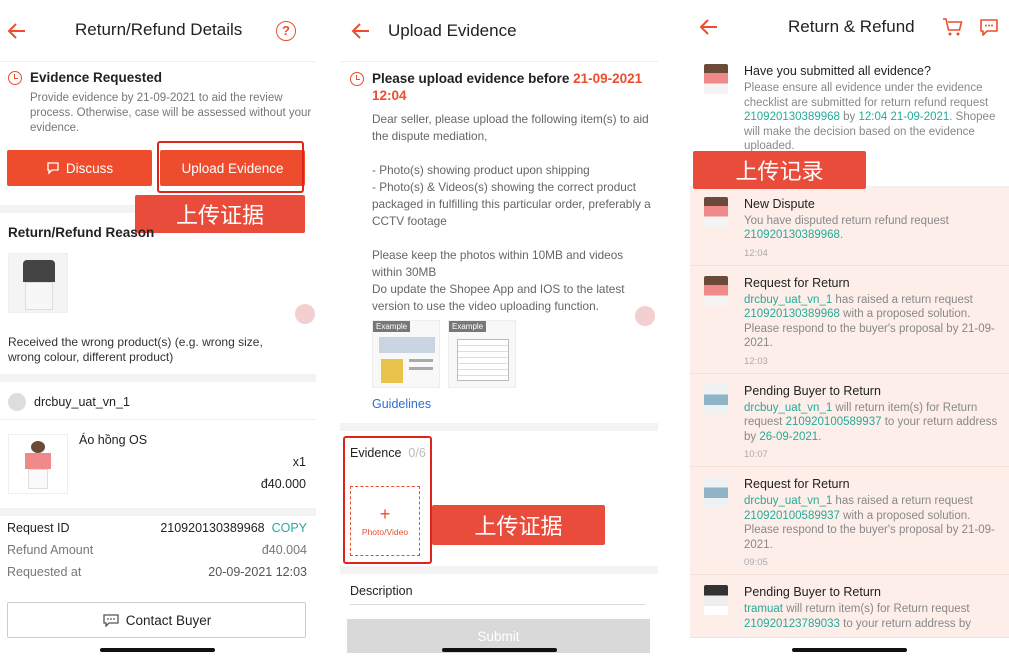 The height and width of the screenshot is (658, 1009). Describe the element at coordinates (452, 30) in the screenshot. I see `page-title: Upload Evidence` at that location.